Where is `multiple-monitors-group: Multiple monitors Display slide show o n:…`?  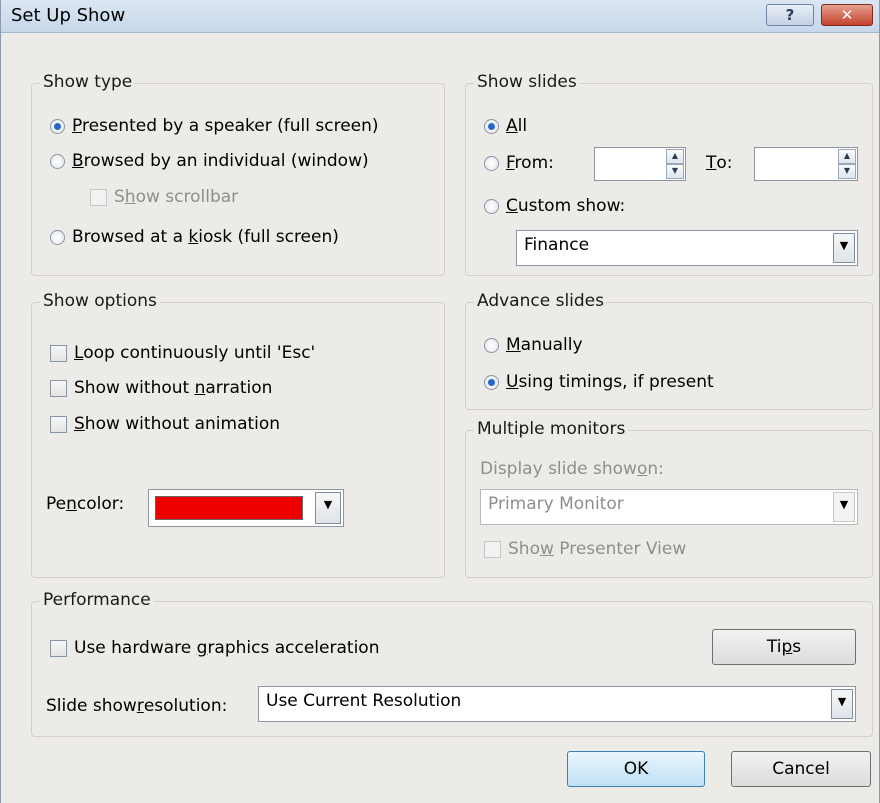 multiple-monitors-group: Multiple monitors Display slide show o n:… is located at coordinates (669, 498).